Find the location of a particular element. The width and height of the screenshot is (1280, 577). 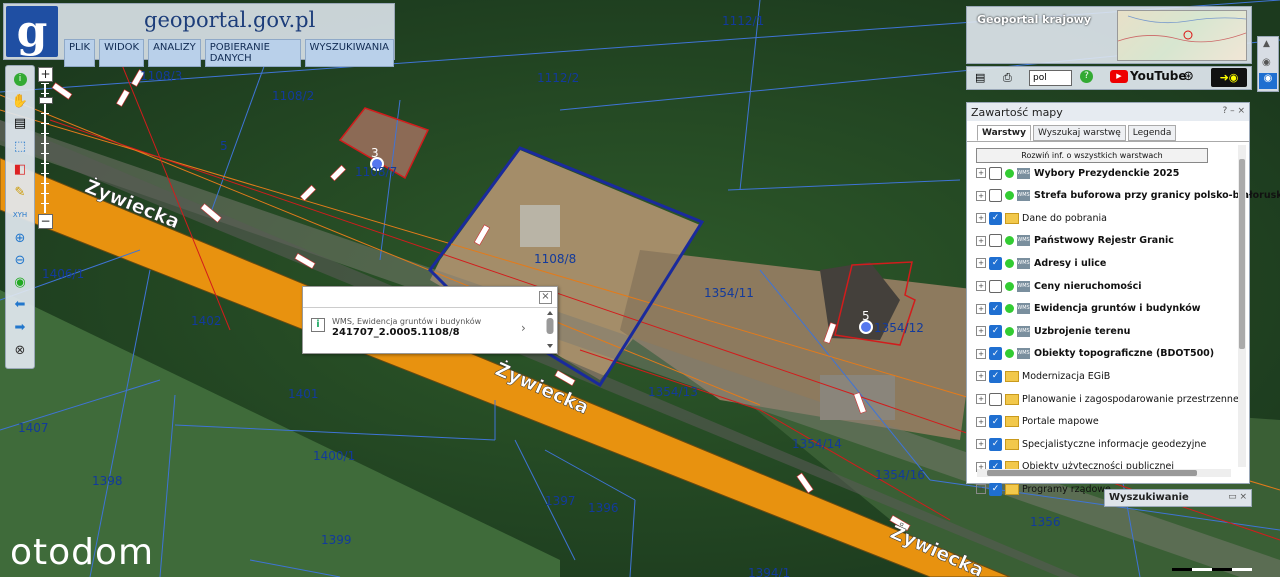

print-list-icon: ▤ is located at coordinates (980, 77).